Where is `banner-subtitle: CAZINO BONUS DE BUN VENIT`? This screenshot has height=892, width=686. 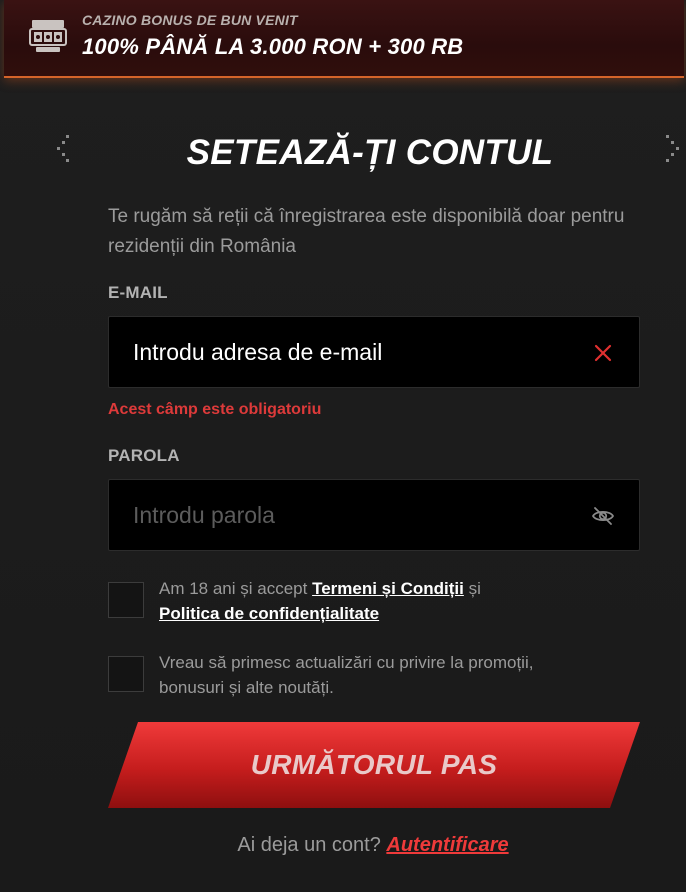 banner-subtitle: CAZINO BONUS DE BUN VENIT is located at coordinates (190, 20).